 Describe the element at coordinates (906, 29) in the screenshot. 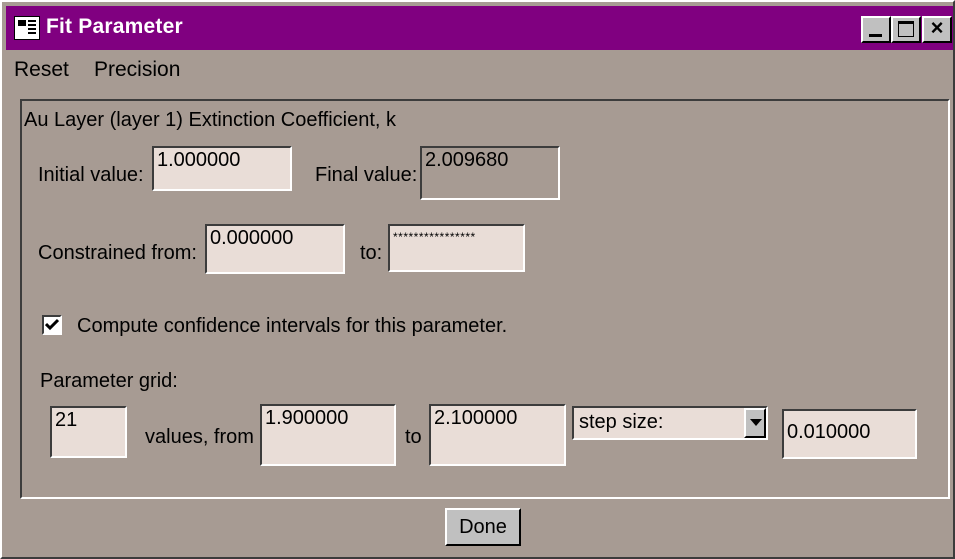

I see `maximize-button` at that location.